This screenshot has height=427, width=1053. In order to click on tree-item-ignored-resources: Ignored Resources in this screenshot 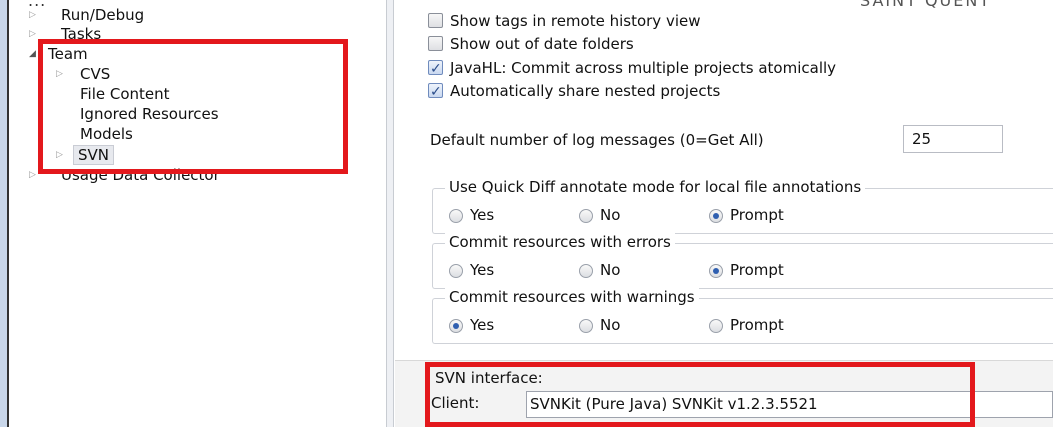, I will do `click(191, 114)`.